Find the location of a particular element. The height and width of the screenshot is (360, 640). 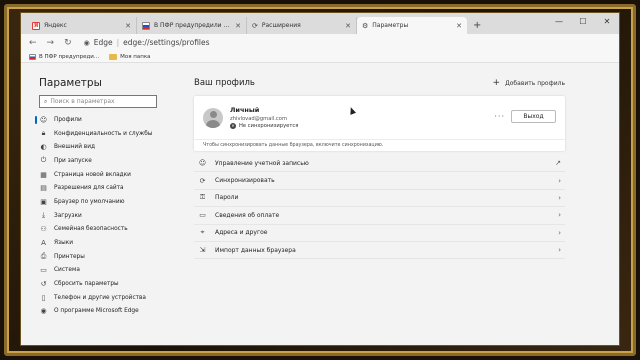

edge-logo-icon: ◉ is located at coordinates (86, 42).